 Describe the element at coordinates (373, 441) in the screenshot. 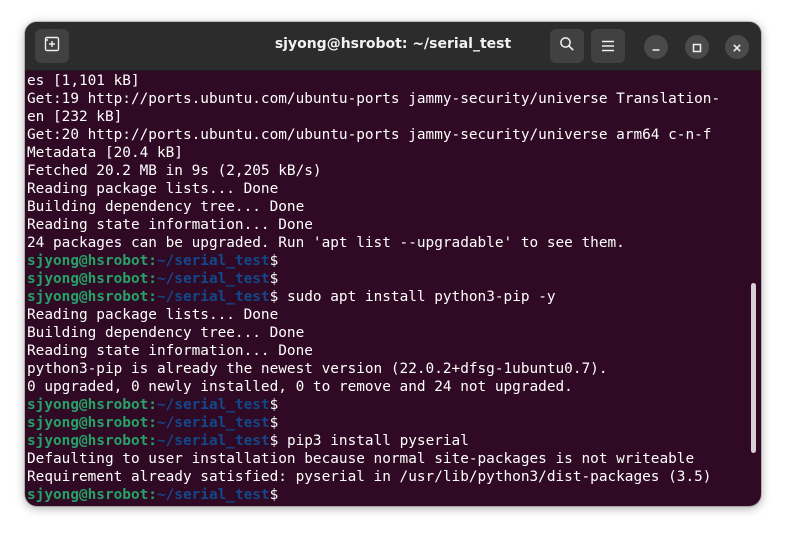

I see `command-text: pip3 install pyserial` at that location.